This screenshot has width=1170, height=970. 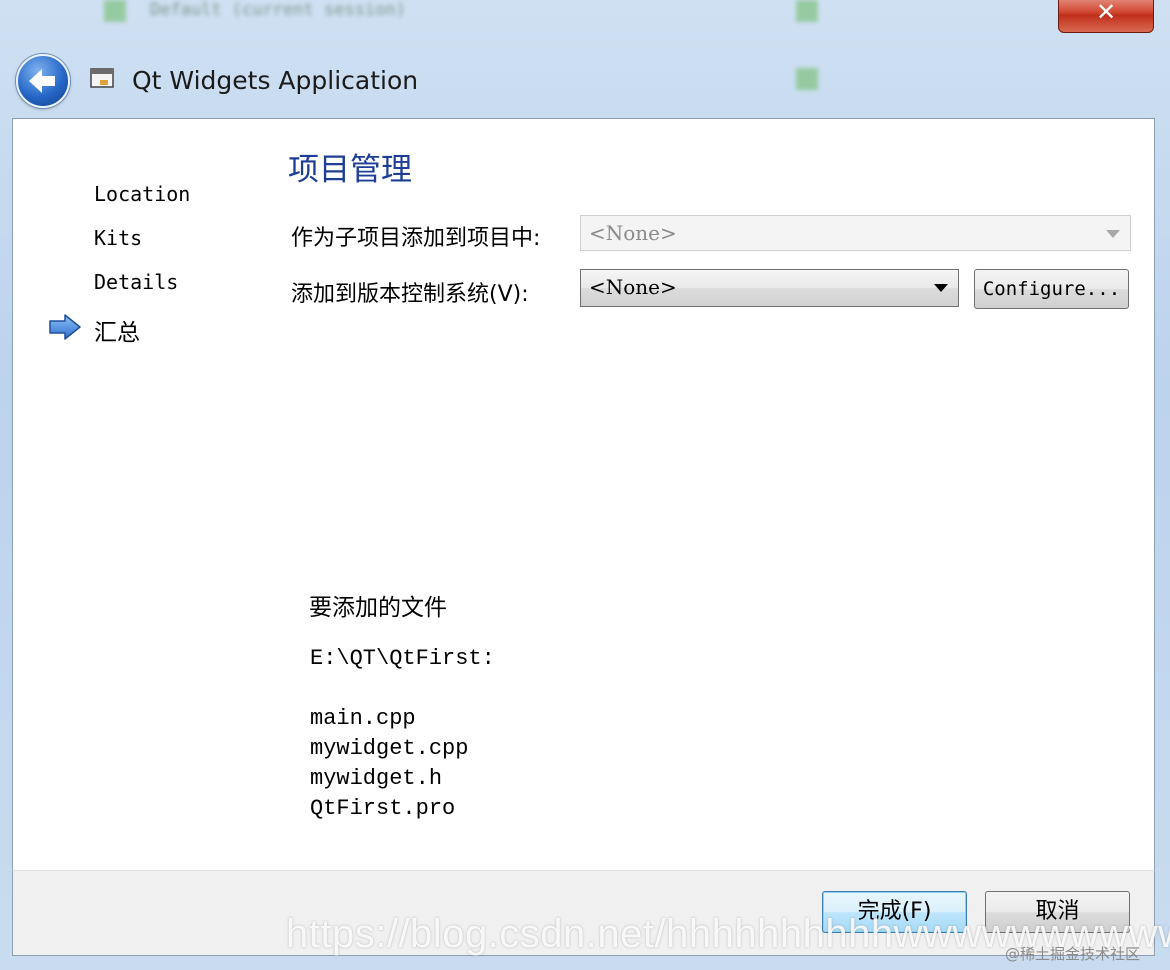 What do you see at coordinates (633, 233) in the screenshot?
I see `add-subproject-value: <None>` at bounding box center [633, 233].